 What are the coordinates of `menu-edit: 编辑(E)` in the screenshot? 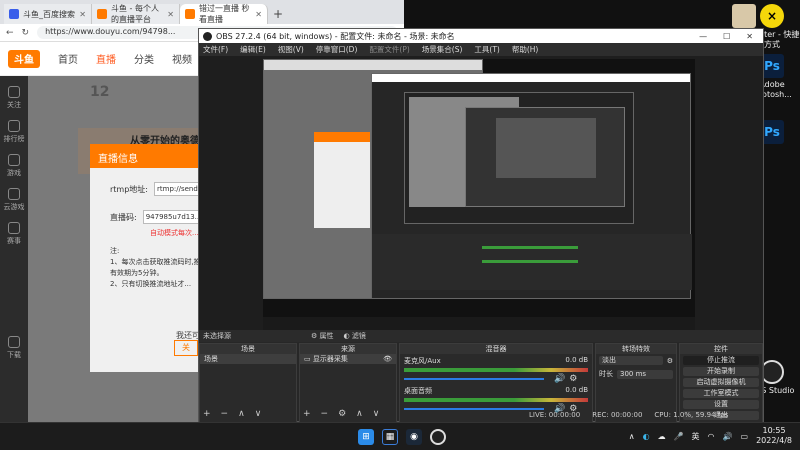 It's located at (253, 49).